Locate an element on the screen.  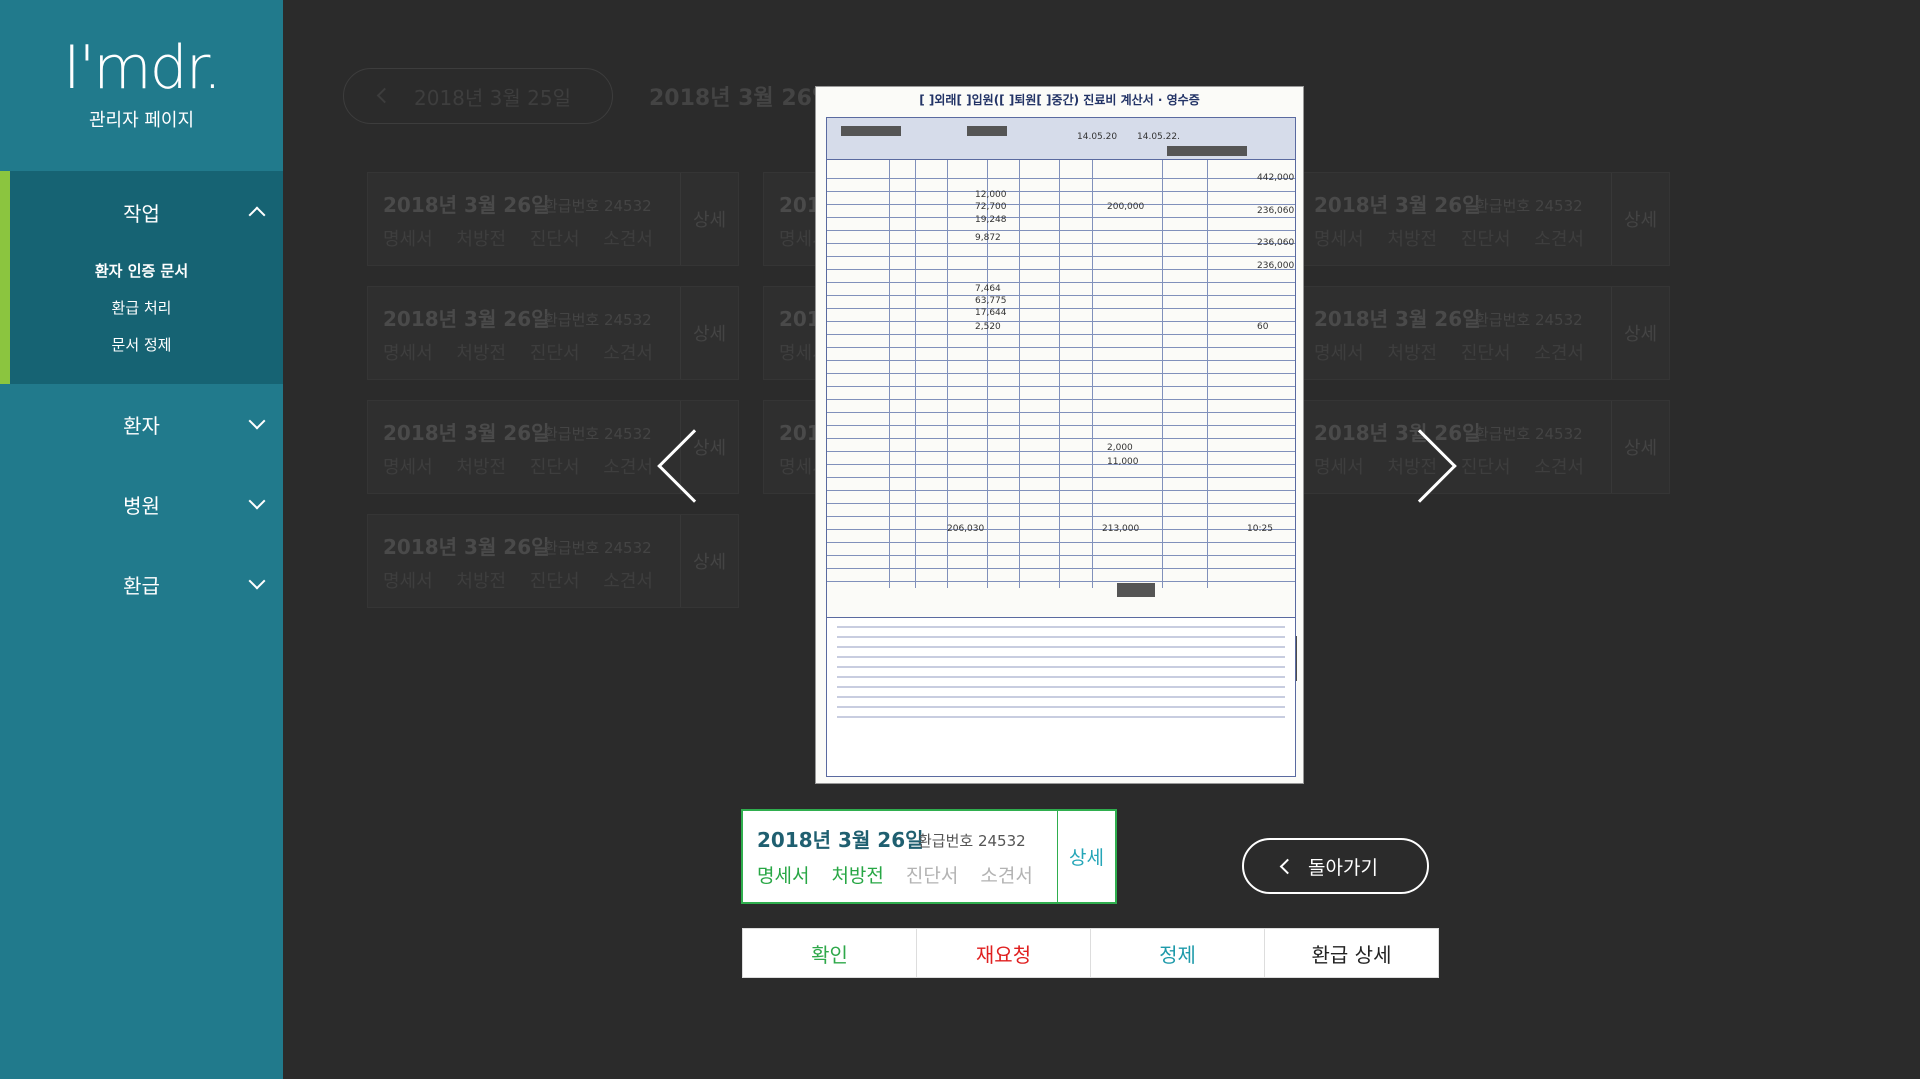
submenu-patient-docs: 환자 인증 문서 is located at coordinates (141, 271).